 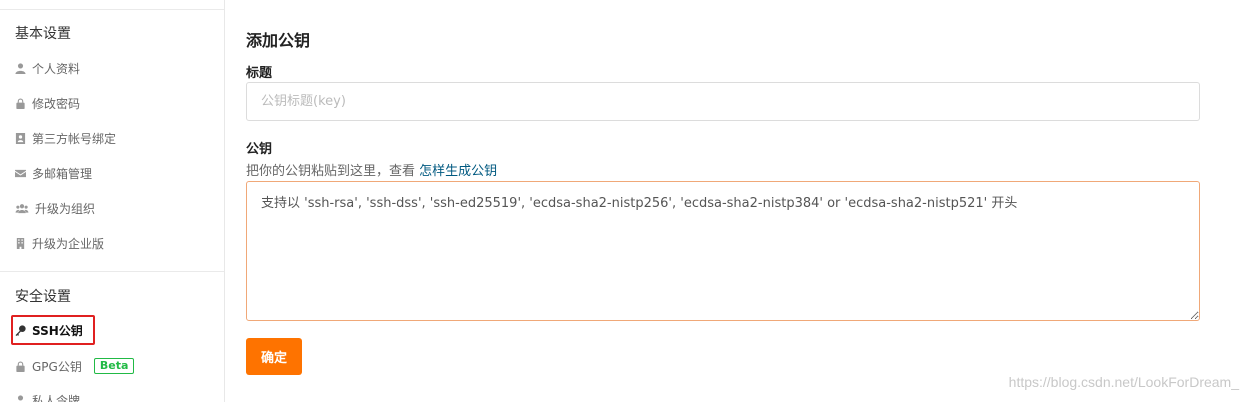 What do you see at coordinates (259, 149) in the screenshot?
I see `key-field-label: 公钥` at bounding box center [259, 149].